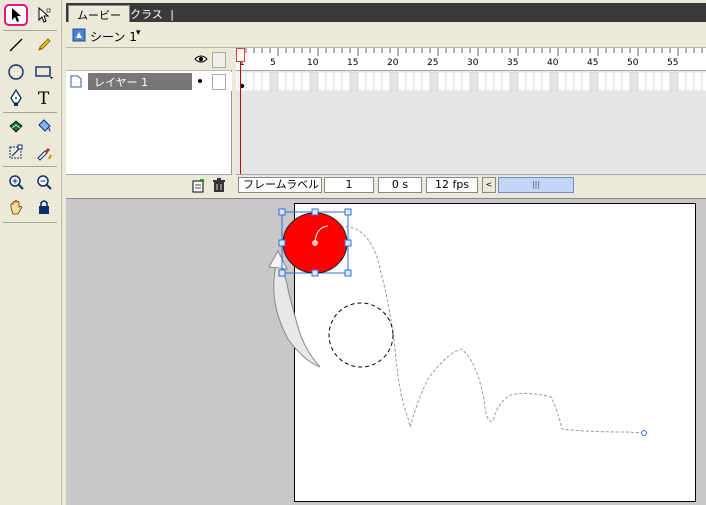 The image size is (706, 505). What do you see at coordinates (219, 187) in the screenshot?
I see `trash-icon` at bounding box center [219, 187].